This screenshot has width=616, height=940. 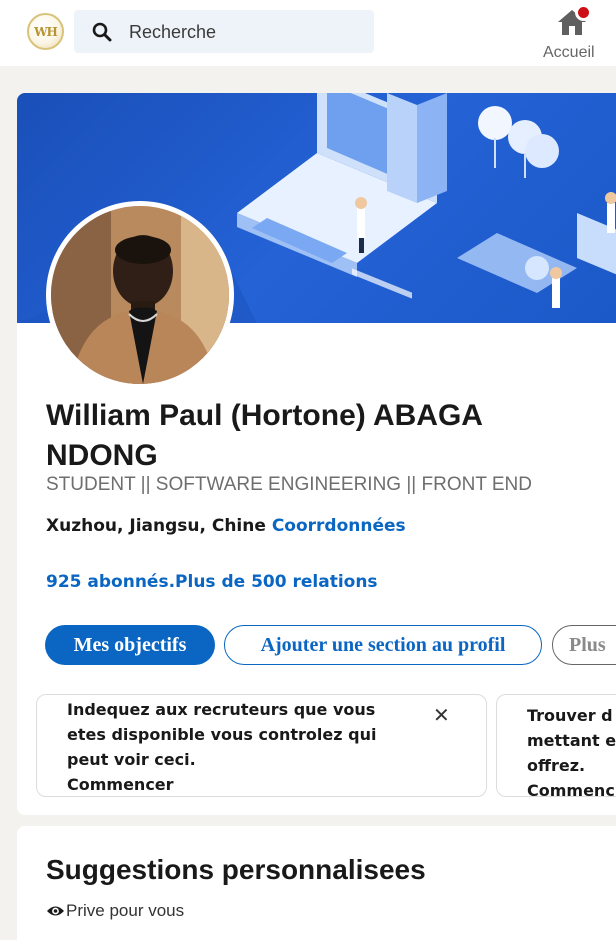 I want to click on connections-link: 925 abonnés.Plus de 500 relations, so click(x=212, y=582).